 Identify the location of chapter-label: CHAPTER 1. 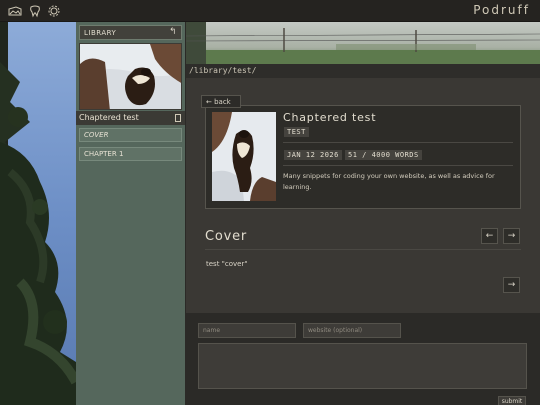
(104, 154).